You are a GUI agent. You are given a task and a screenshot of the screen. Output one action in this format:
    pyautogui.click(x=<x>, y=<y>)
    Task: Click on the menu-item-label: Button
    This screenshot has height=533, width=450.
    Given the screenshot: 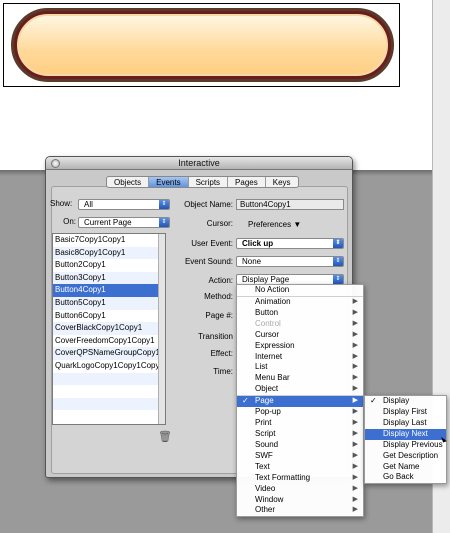 What is the action you would take?
    pyautogui.click(x=267, y=312)
    